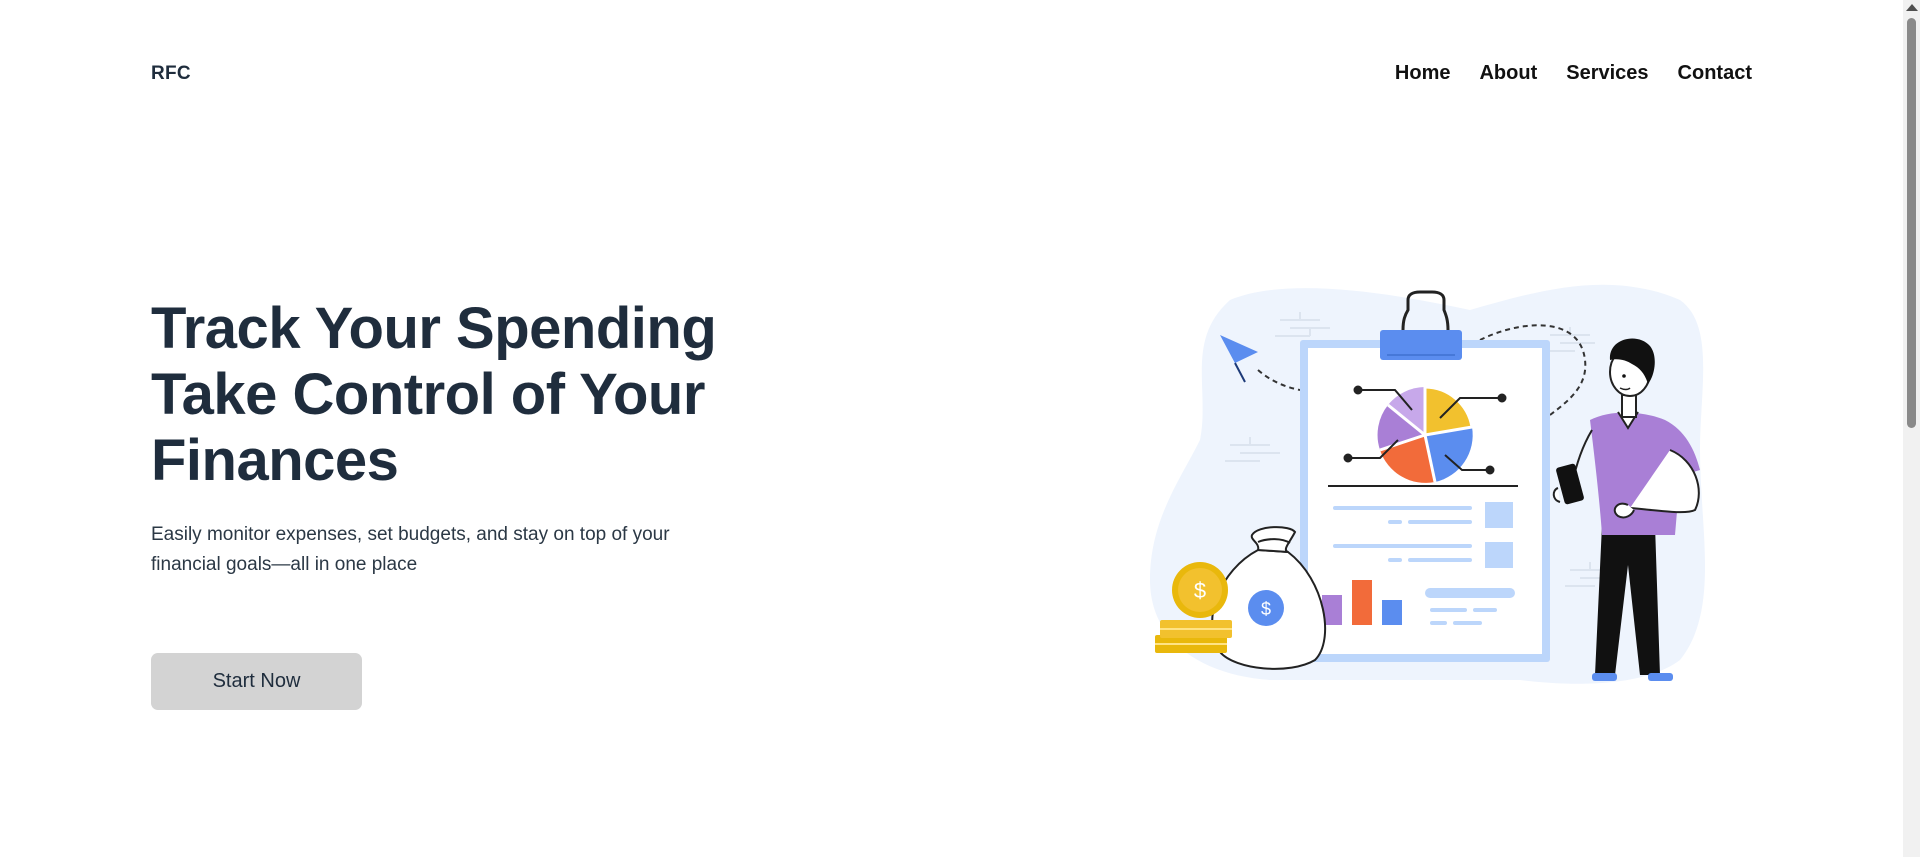  Describe the element at coordinates (256, 681) in the screenshot. I see `start-now-button: Start Now` at that location.